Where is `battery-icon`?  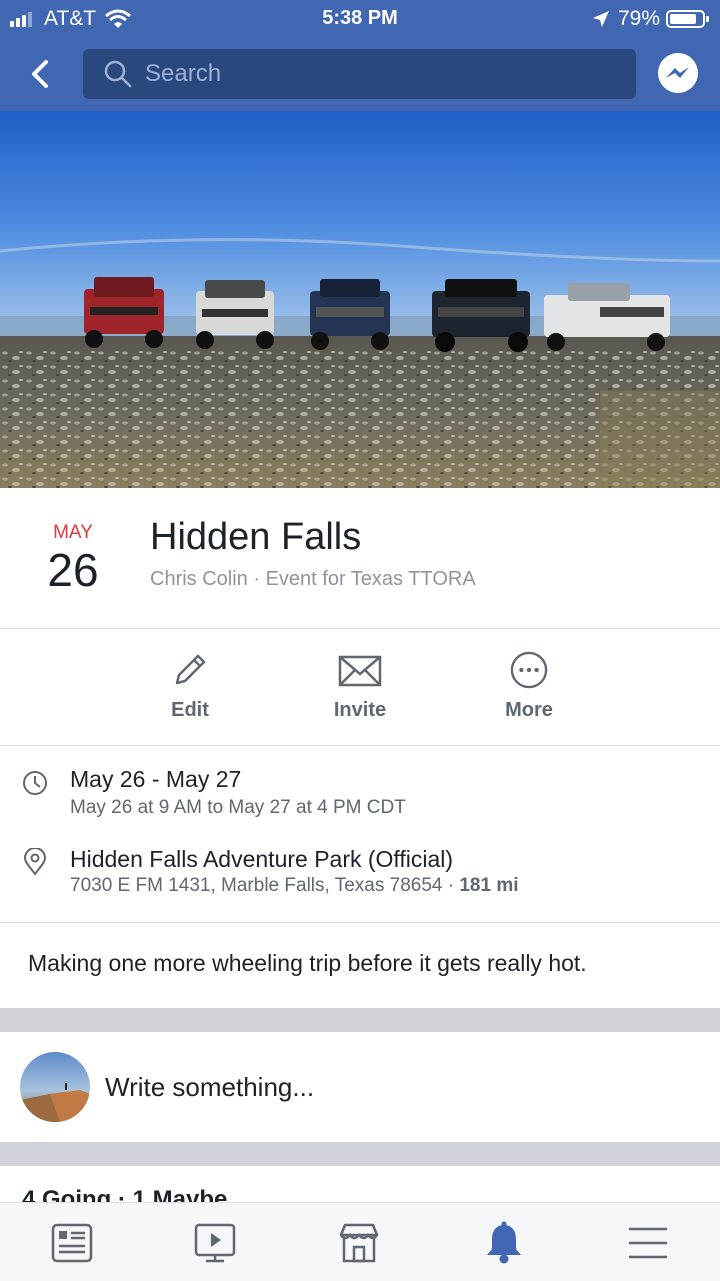 battery-icon is located at coordinates (687, 19).